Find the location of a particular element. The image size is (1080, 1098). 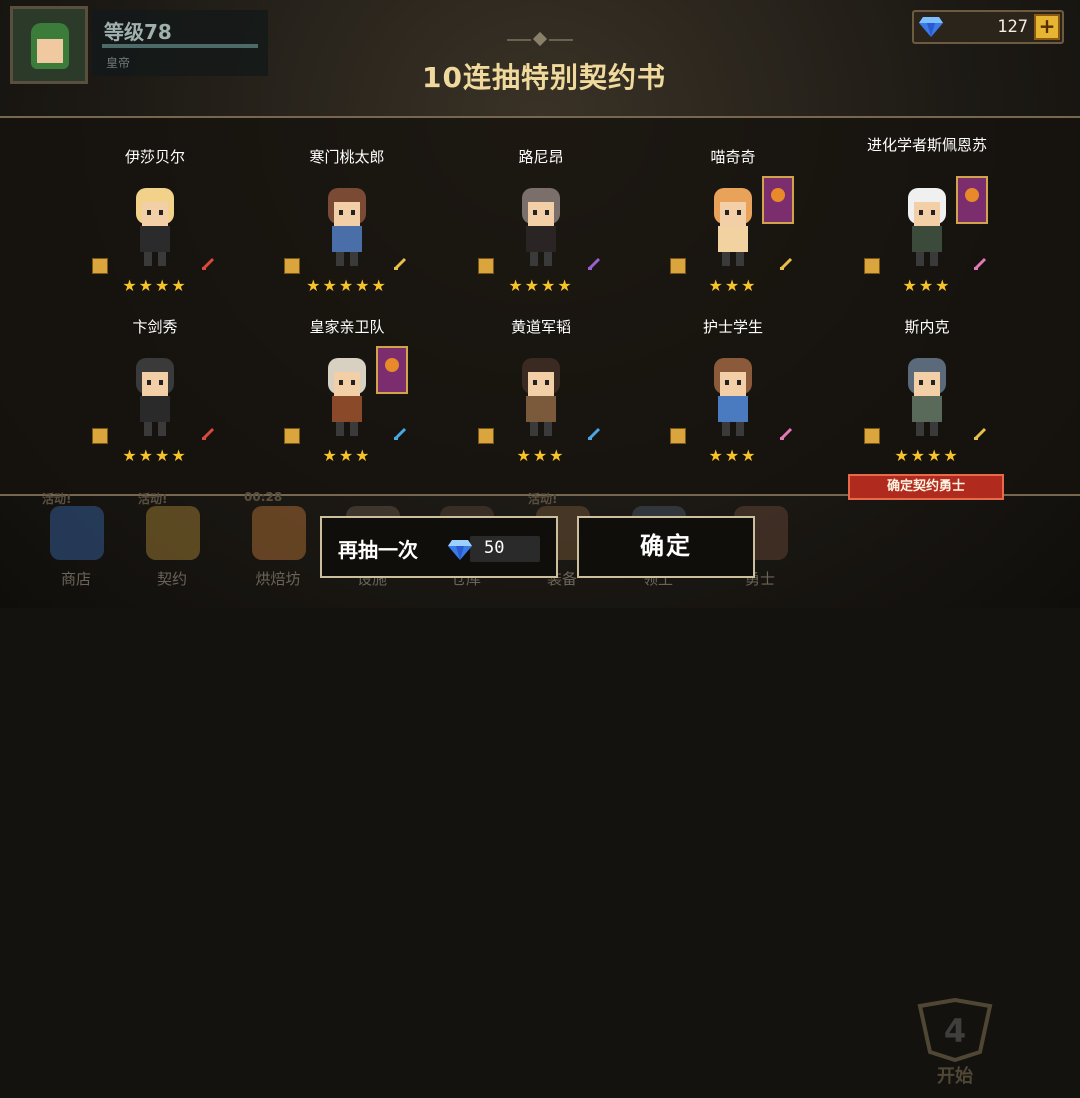

hero-card: 黄道军韬 ★★★ is located at coordinates (541, 403).